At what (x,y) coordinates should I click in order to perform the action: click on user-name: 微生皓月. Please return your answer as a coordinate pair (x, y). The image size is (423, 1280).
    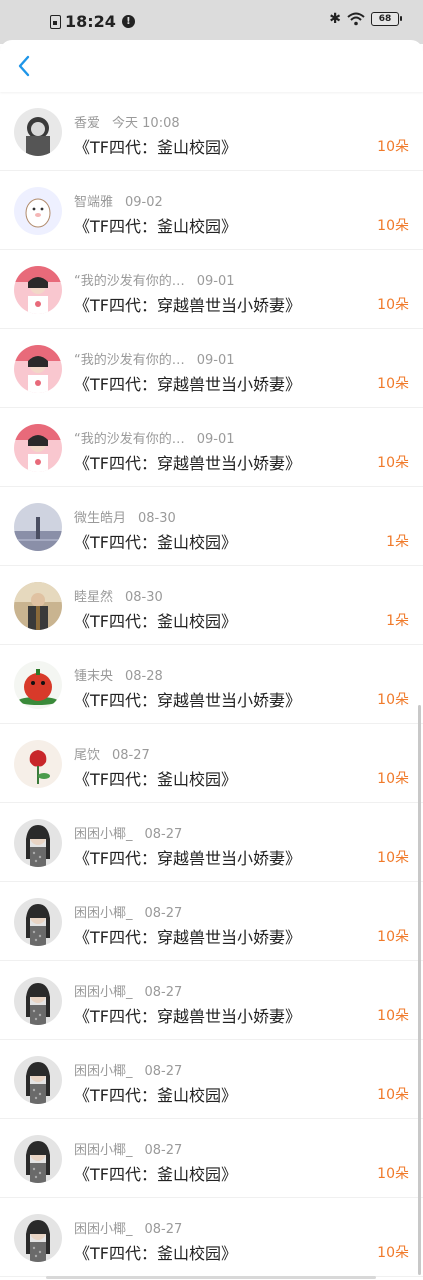
    Looking at the image, I should click on (100, 518).